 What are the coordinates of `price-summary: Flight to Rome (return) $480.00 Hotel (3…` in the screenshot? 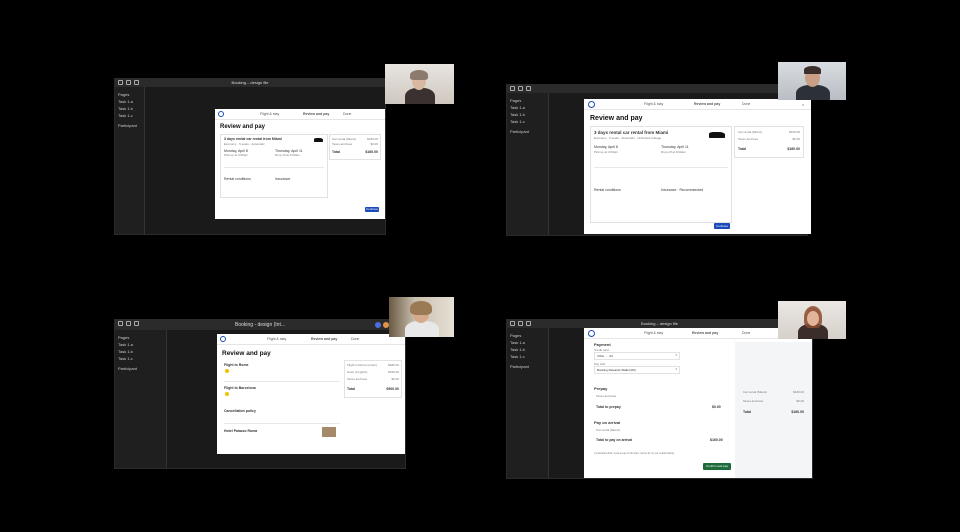 It's located at (373, 379).